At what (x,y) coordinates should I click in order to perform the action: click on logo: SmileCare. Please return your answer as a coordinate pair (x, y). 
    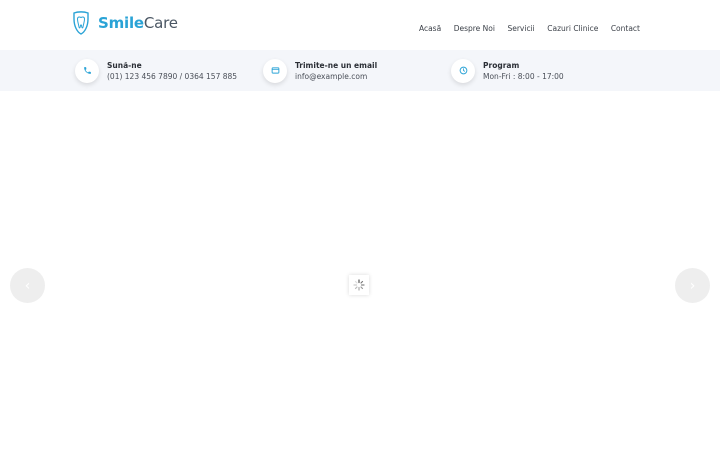
    Looking at the image, I should click on (124, 23).